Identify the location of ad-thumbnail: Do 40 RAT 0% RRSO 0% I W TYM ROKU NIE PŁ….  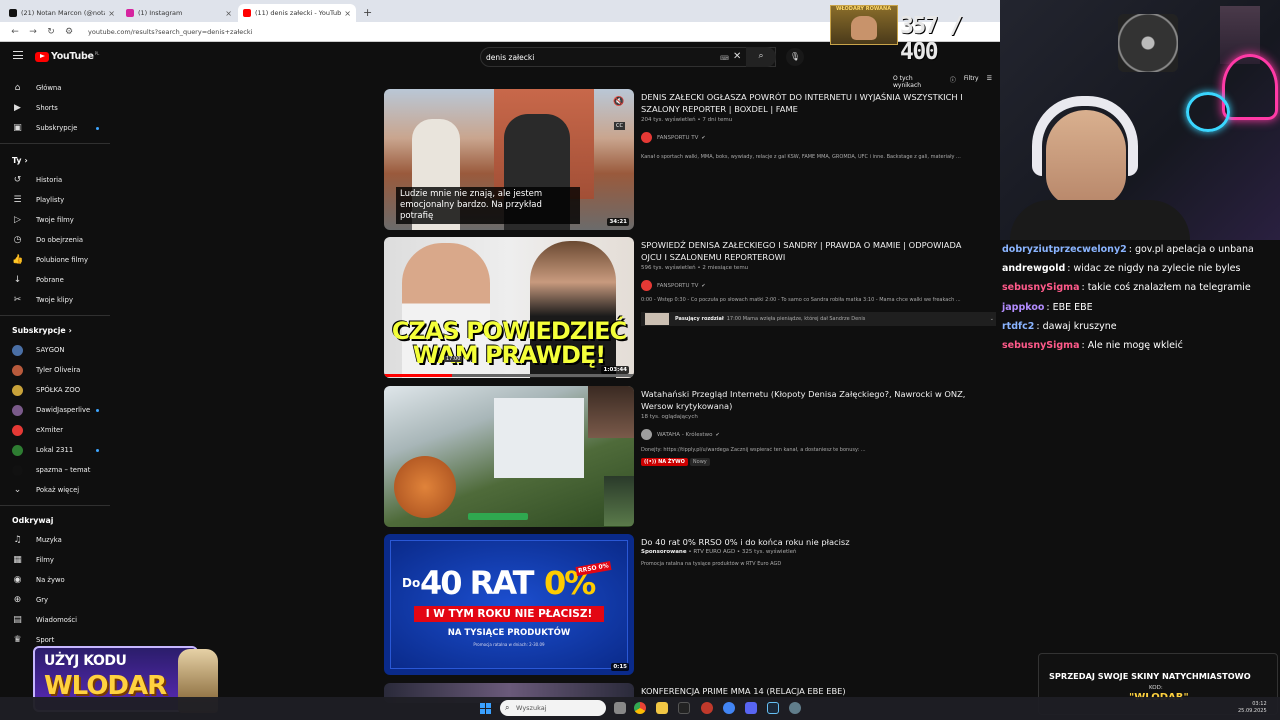
(509, 604).